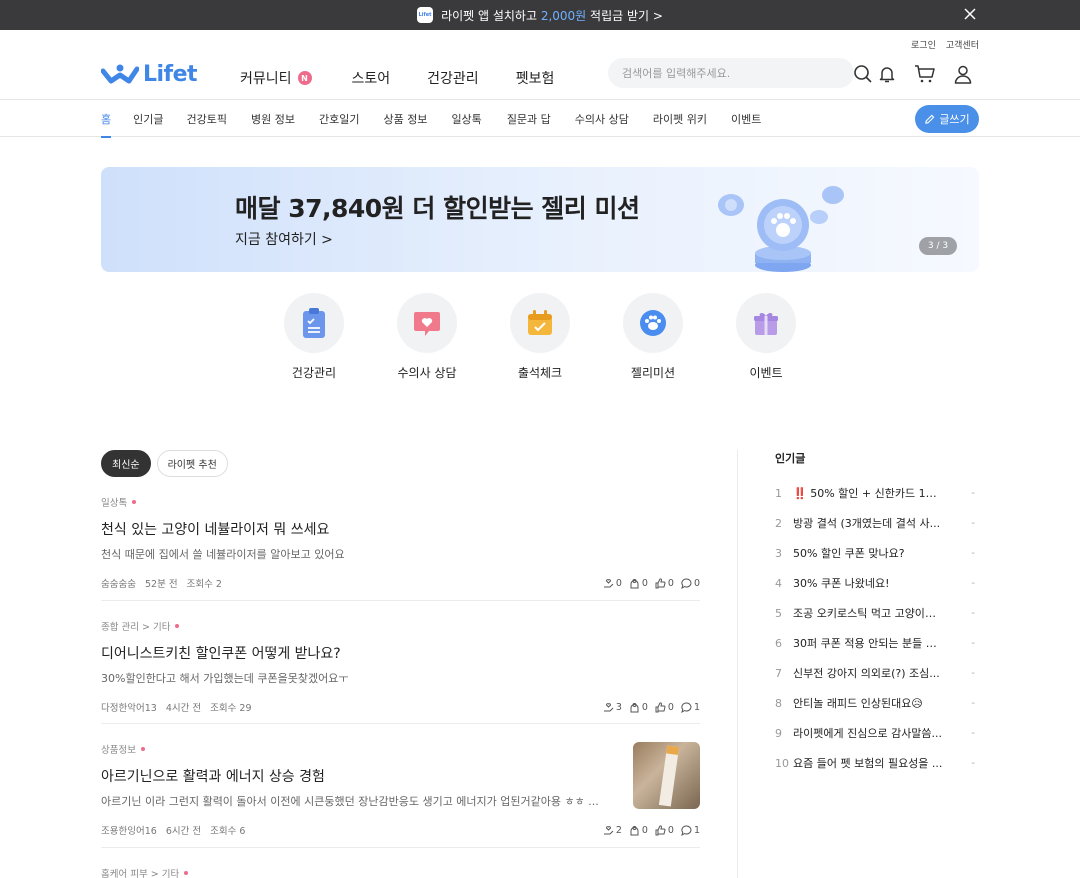 This screenshot has height=878, width=1080. I want to click on popular-title: 안티놀 래피드 인상된대요😥, so click(858, 703).